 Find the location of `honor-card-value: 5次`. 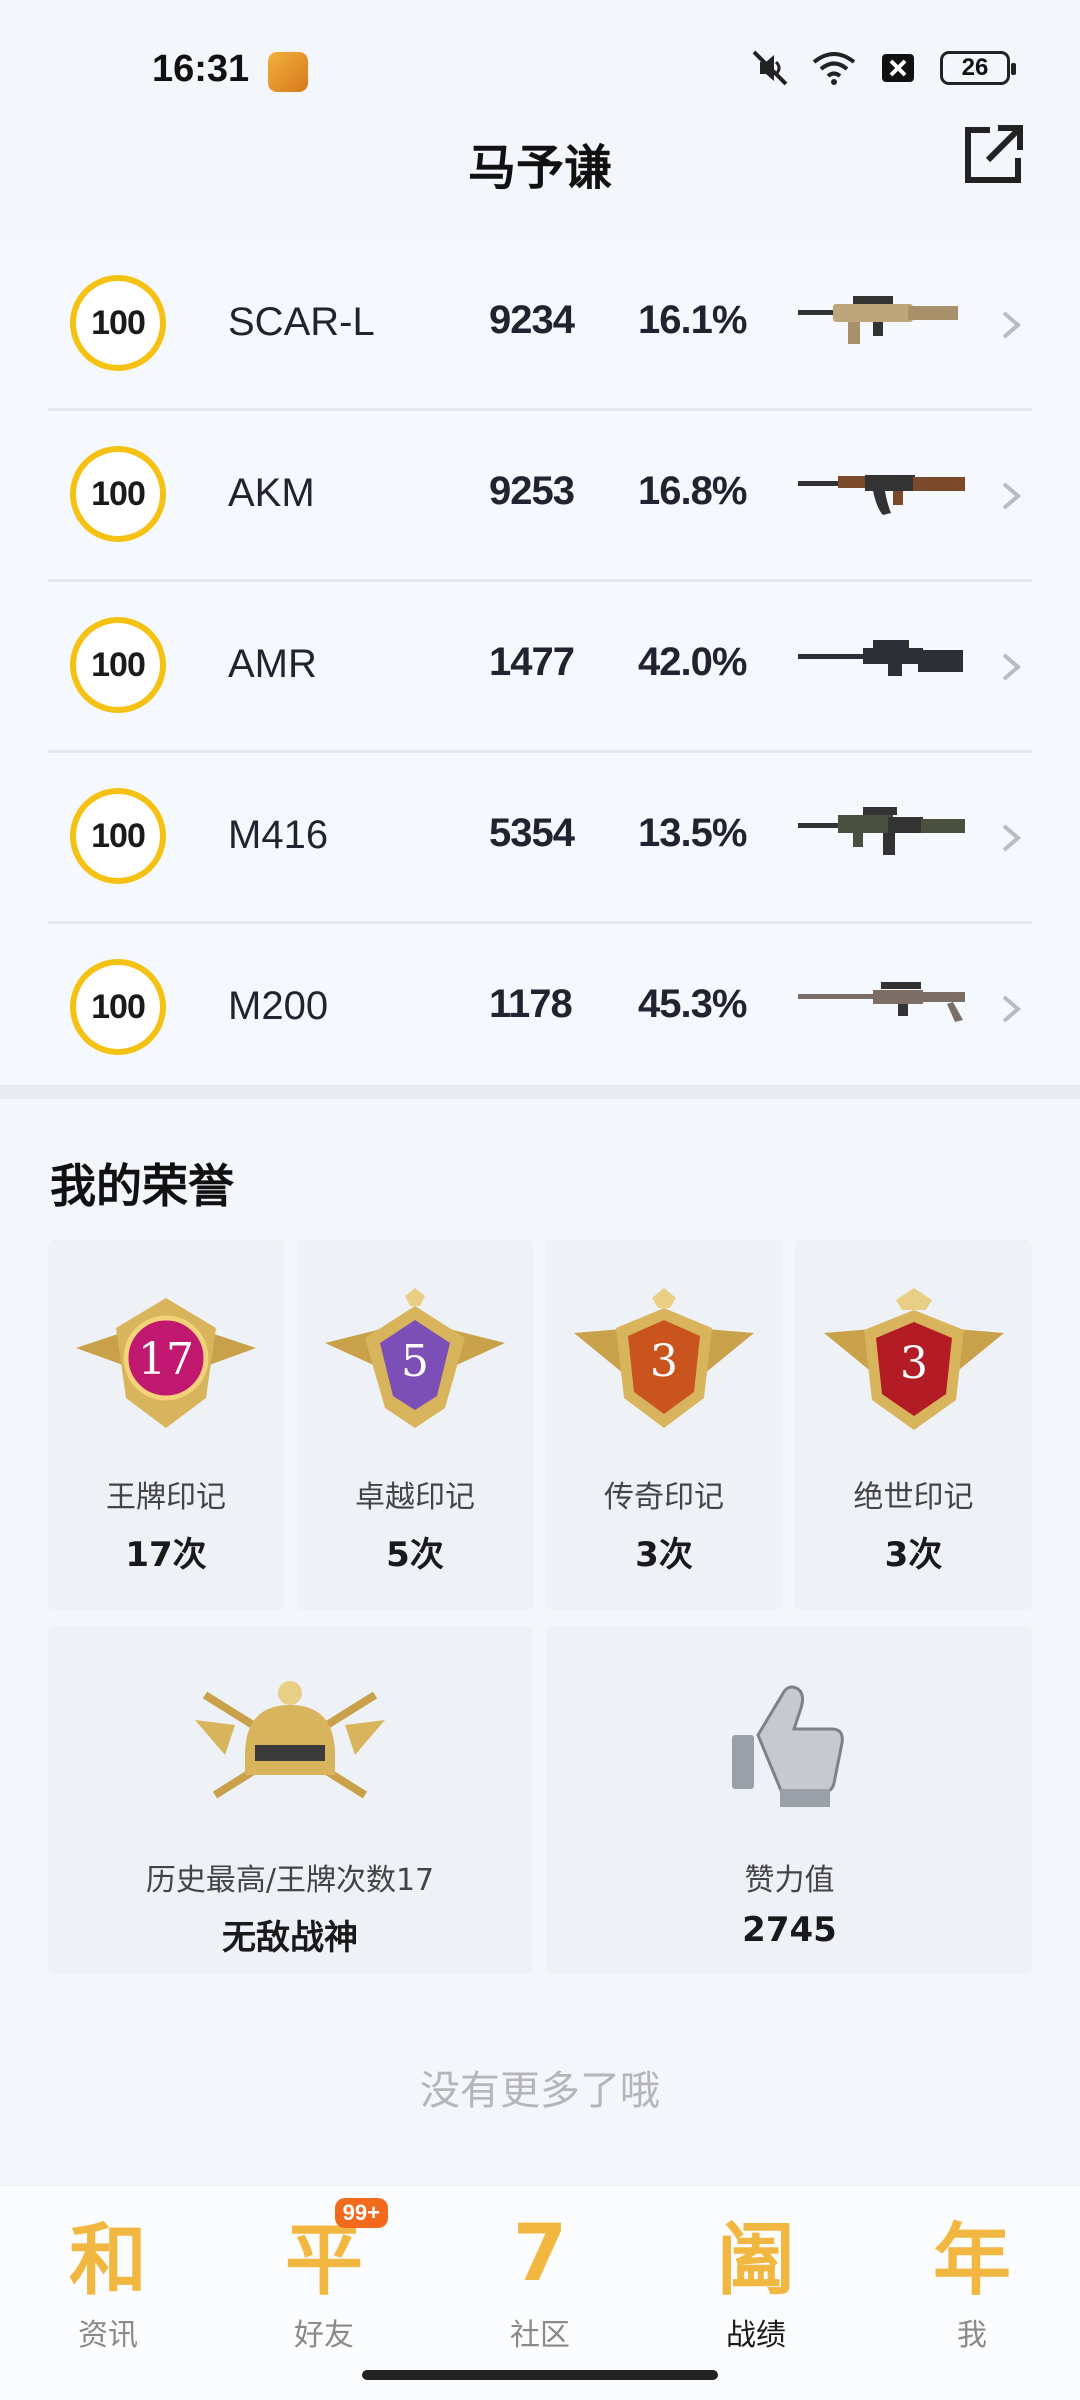

honor-card-value: 5次 is located at coordinates (415, 1555).